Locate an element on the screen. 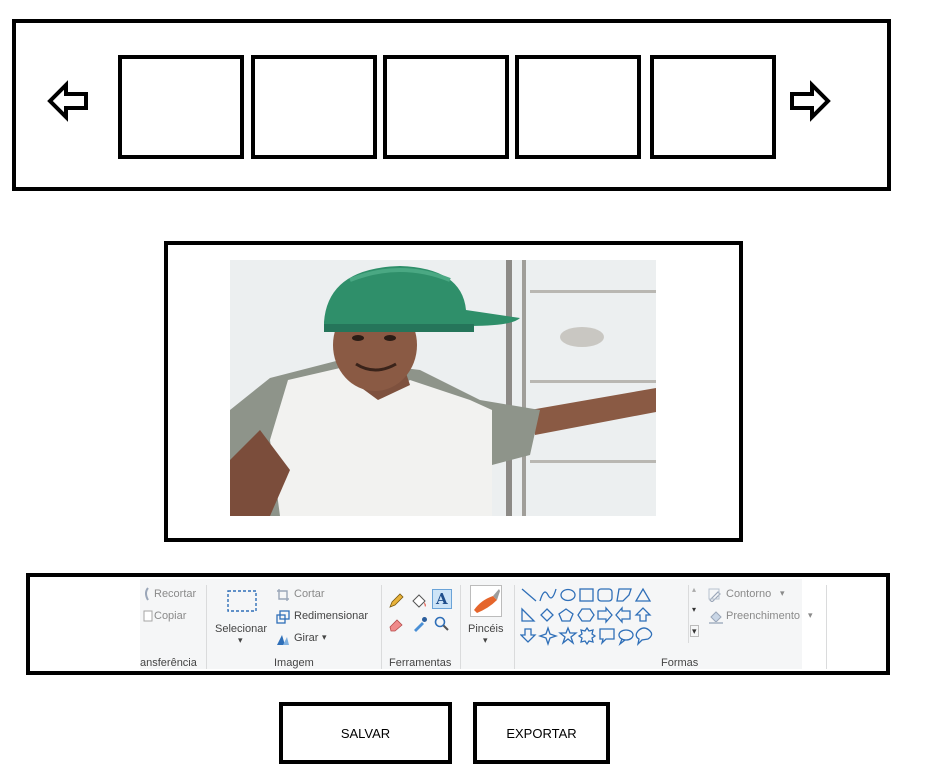  text-icon: A is located at coordinates (442, 599).